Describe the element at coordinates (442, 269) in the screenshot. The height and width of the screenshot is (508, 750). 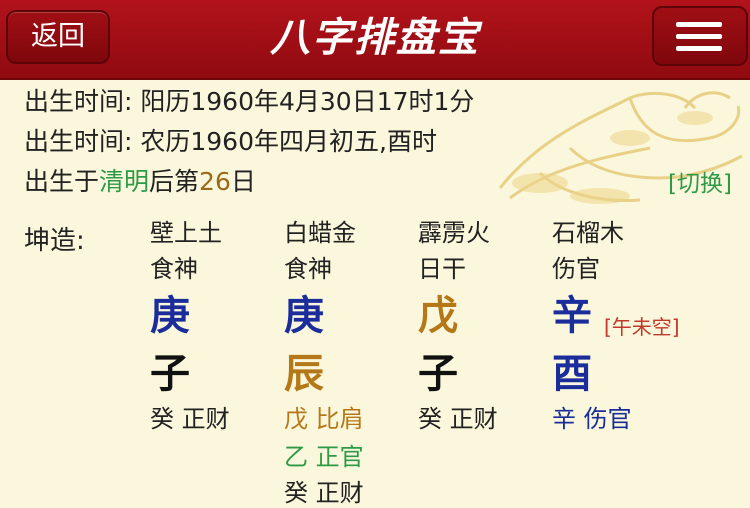
I see `pillar-3-ten-god: 日干` at that location.